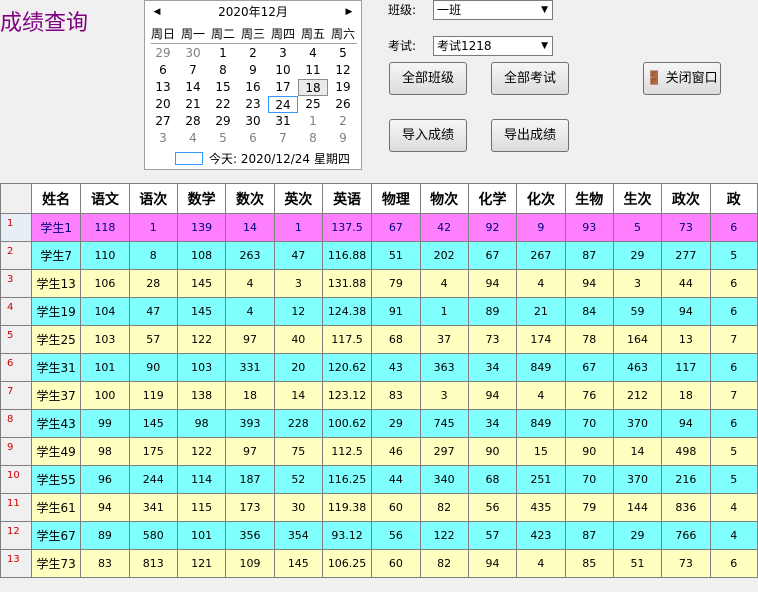 Image resolution: width=758 pixels, height=592 pixels. I want to click on row-number: 2, so click(16, 255).